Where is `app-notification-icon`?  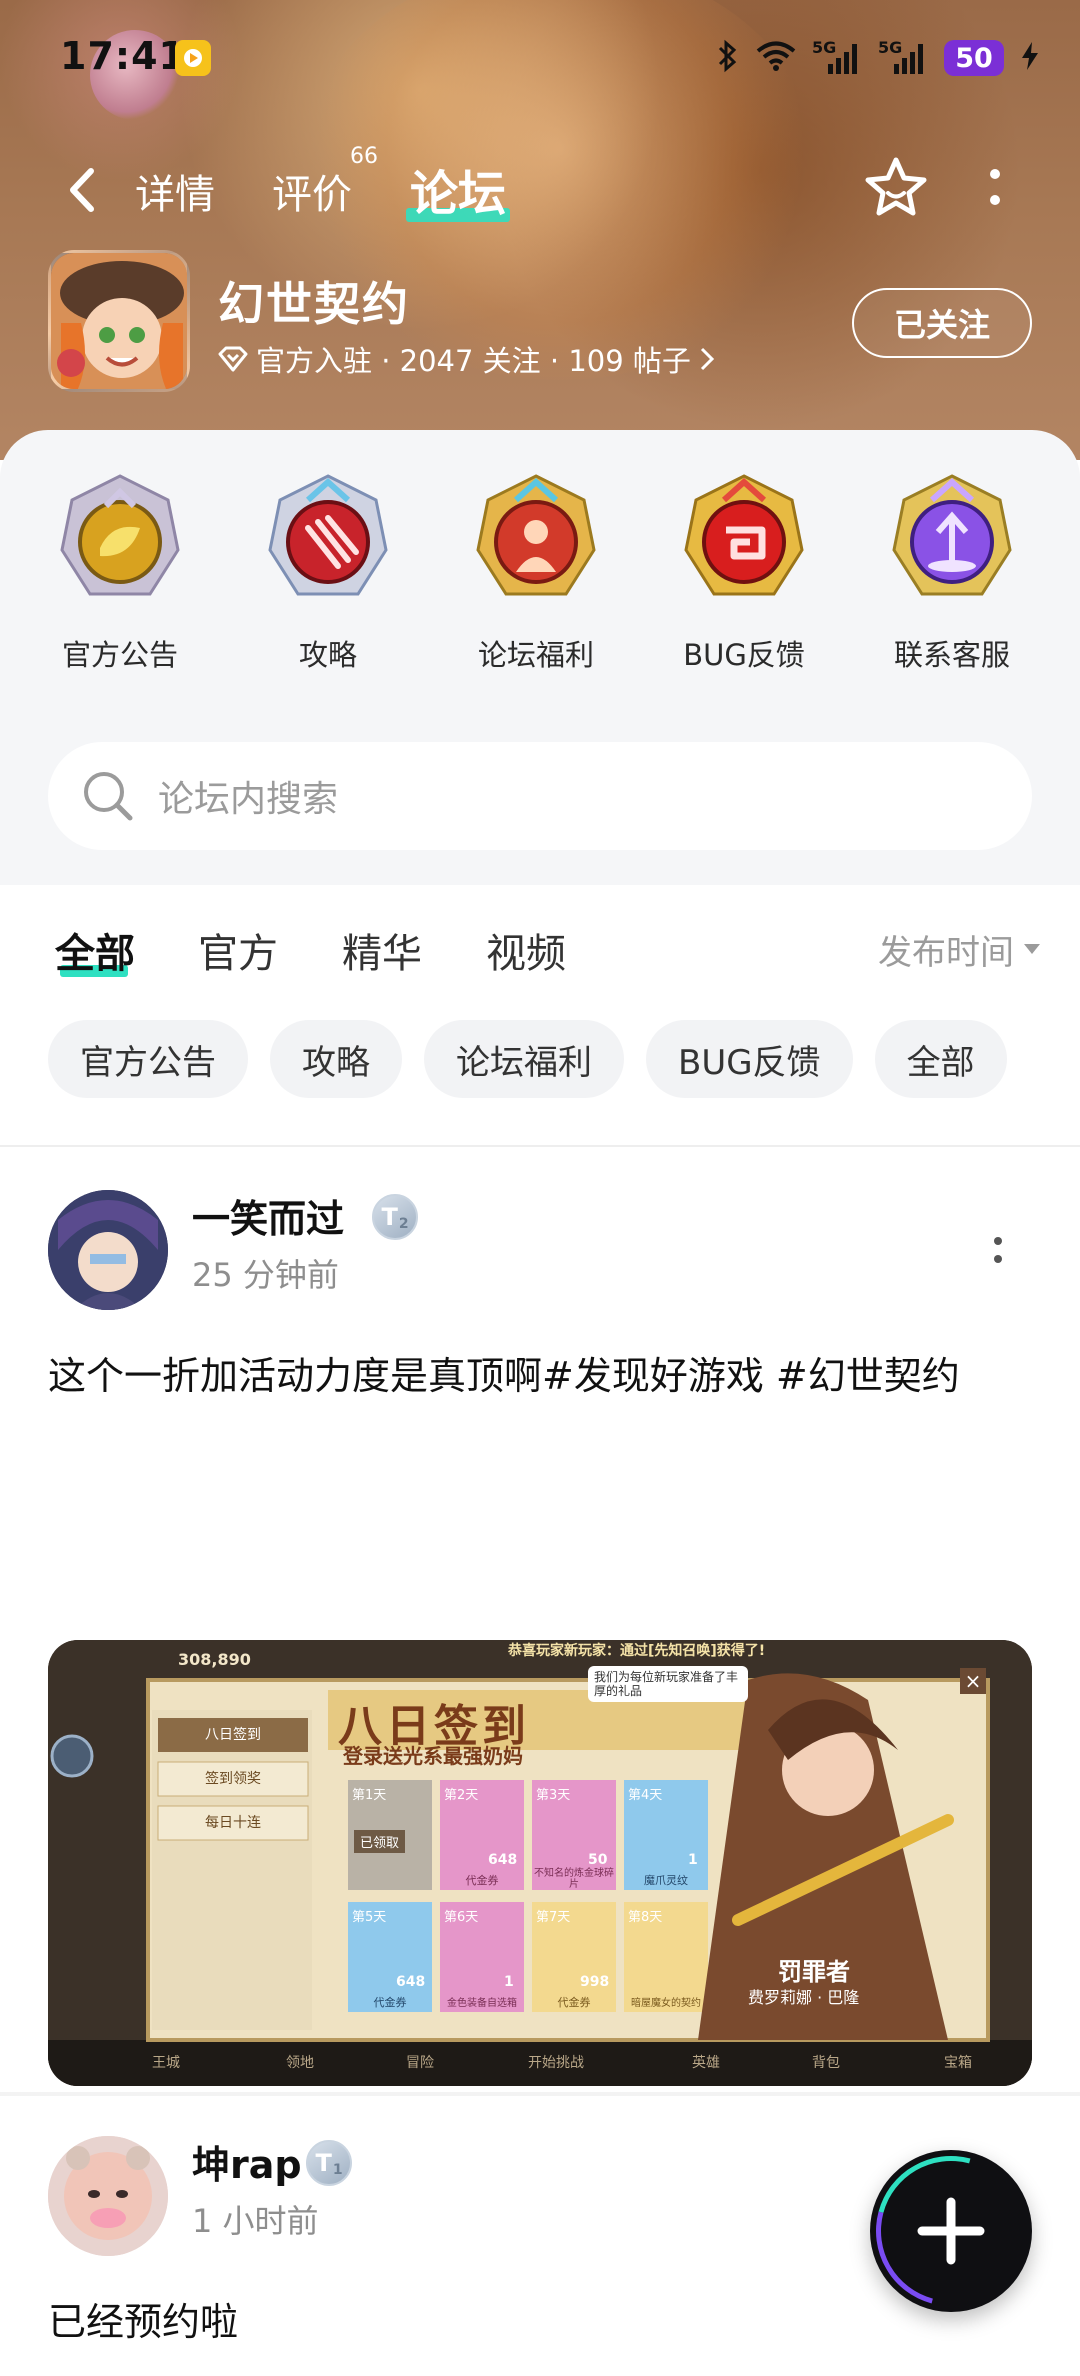
app-notification-icon is located at coordinates (193, 58).